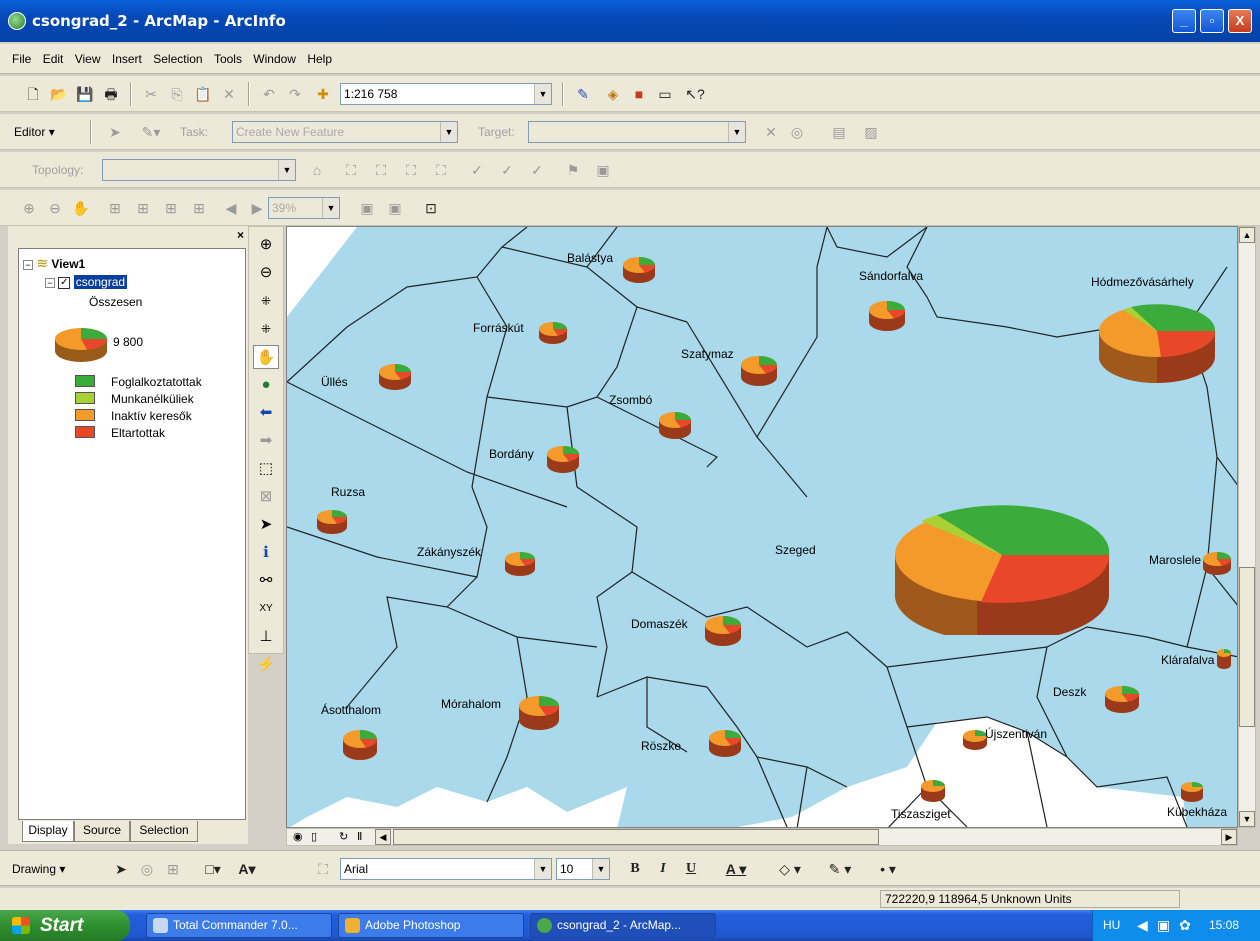 The width and height of the screenshot is (1260, 941). Describe the element at coordinates (54, 263) in the screenshot. I see `data-frame-row: − ≋ View1` at that location.